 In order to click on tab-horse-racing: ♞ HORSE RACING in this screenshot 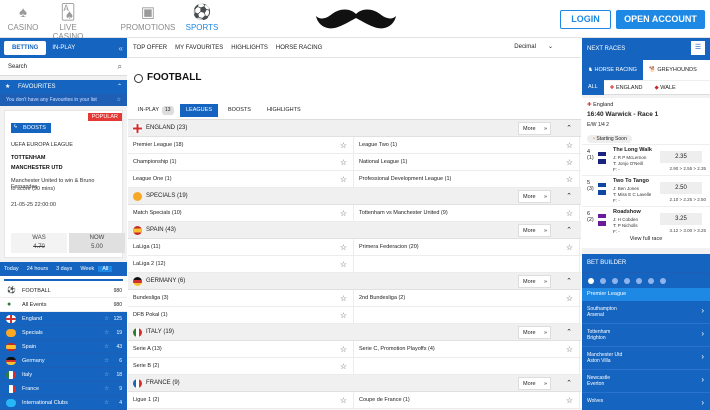, I will do `click(612, 70)`.